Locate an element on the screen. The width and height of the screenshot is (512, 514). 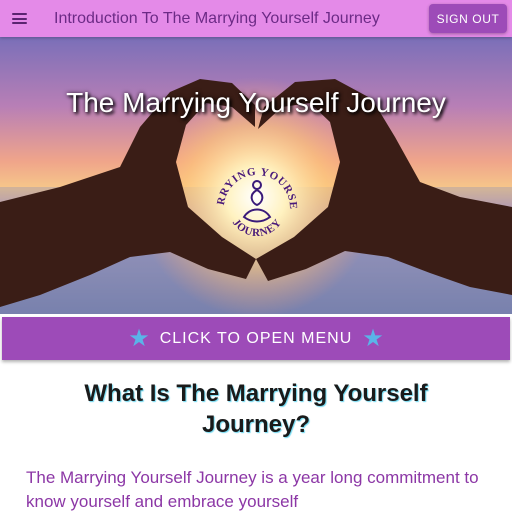
open-menu-button: ★ CLICK TO OPEN MENU ★ is located at coordinates (256, 338).